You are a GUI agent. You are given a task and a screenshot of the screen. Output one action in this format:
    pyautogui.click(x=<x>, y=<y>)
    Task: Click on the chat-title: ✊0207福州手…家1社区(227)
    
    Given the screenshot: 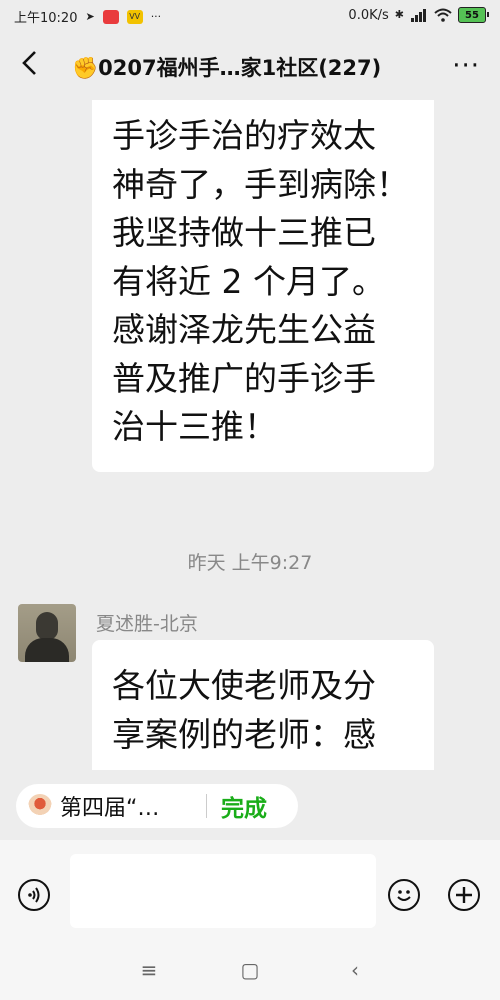 What is the action you would take?
    pyautogui.click(x=227, y=68)
    